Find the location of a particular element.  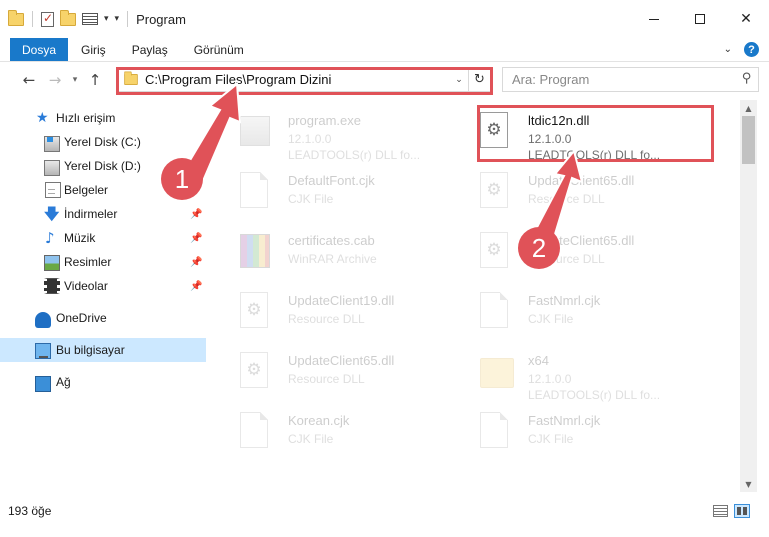

maximize-icon is located at coordinates (700, 19).